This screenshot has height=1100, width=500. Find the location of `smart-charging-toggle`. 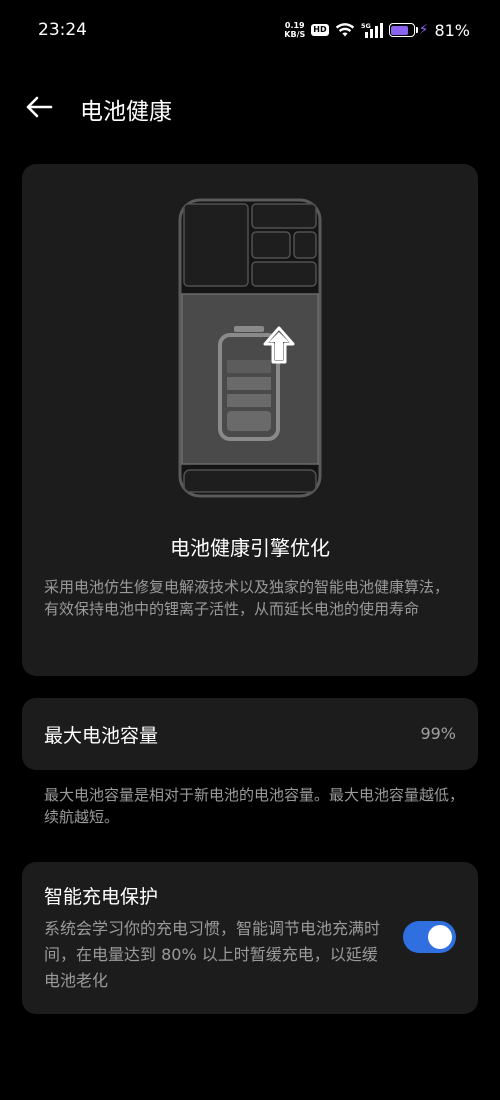

smart-charging-toggle is located at coordinates (429, 937).